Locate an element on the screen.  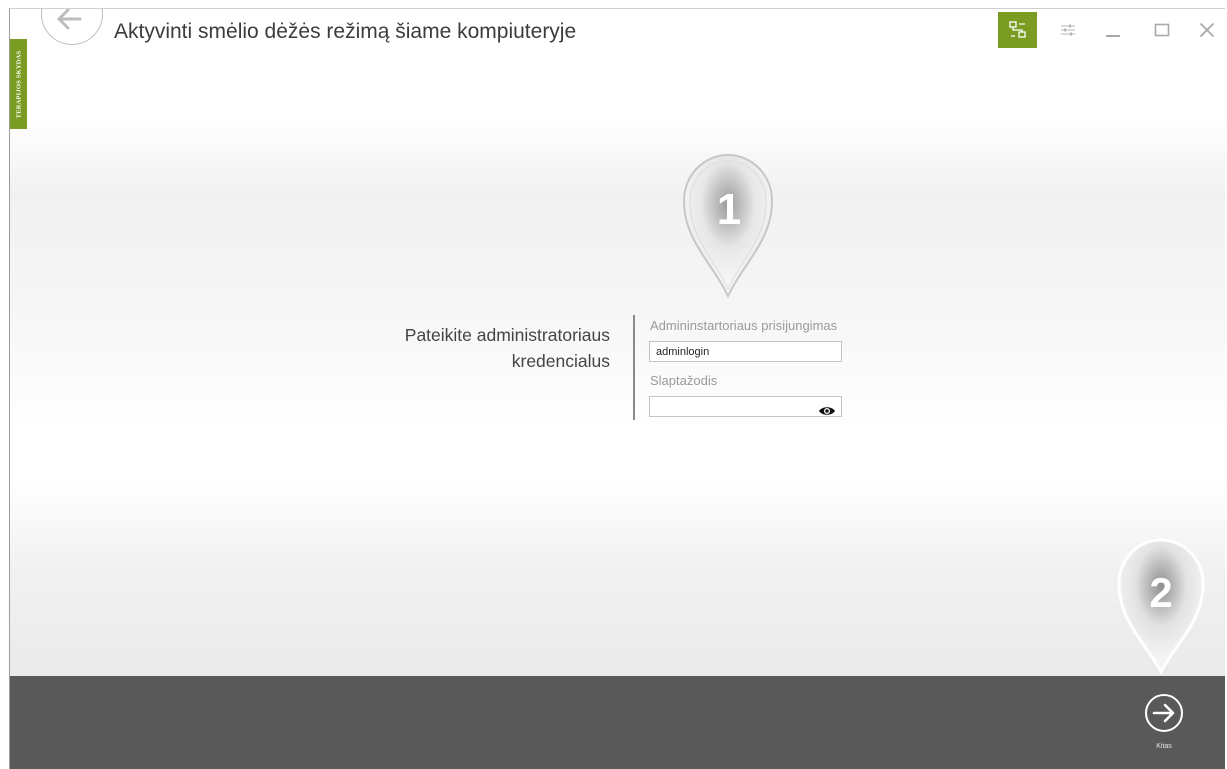
next-button is located at coordinates (1164, 713).